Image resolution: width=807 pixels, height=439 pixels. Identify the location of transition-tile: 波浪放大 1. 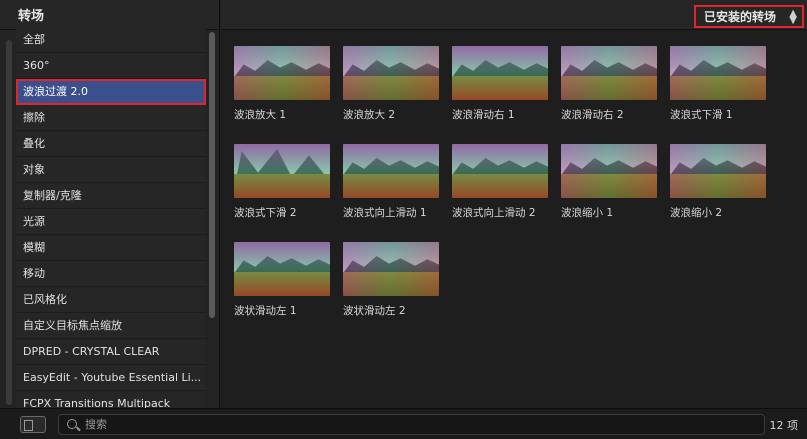
(282, 84).